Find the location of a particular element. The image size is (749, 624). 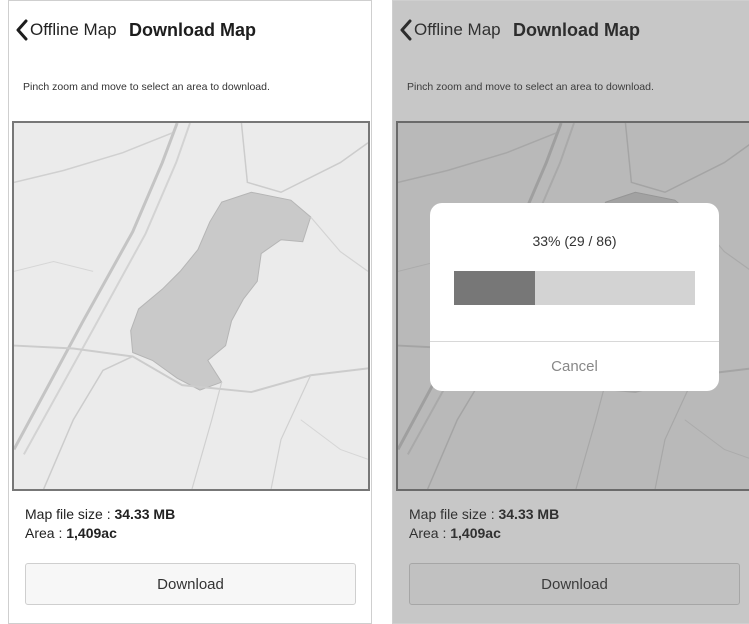

back-button: Offline Map is located at coordinates (66, 30).